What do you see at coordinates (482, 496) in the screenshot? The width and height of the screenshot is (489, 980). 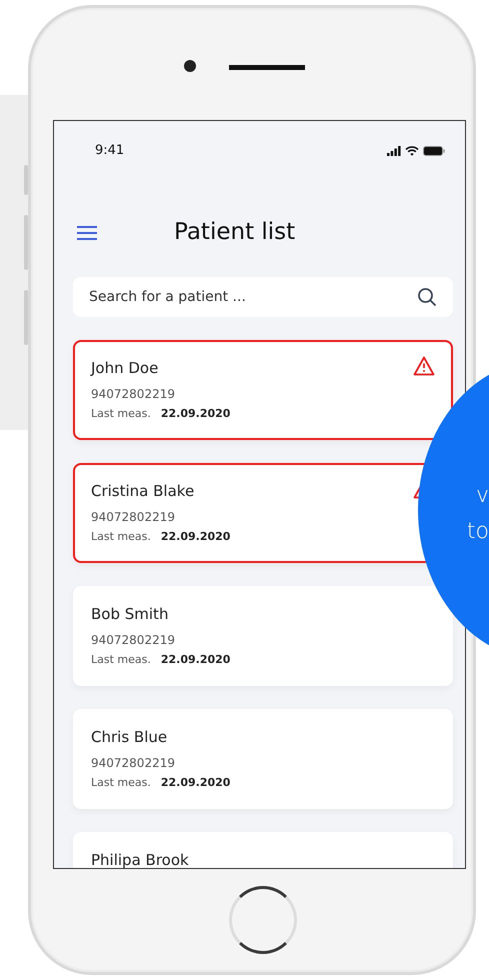 I see `overlay-text: v` at bounding box center [482, 496].